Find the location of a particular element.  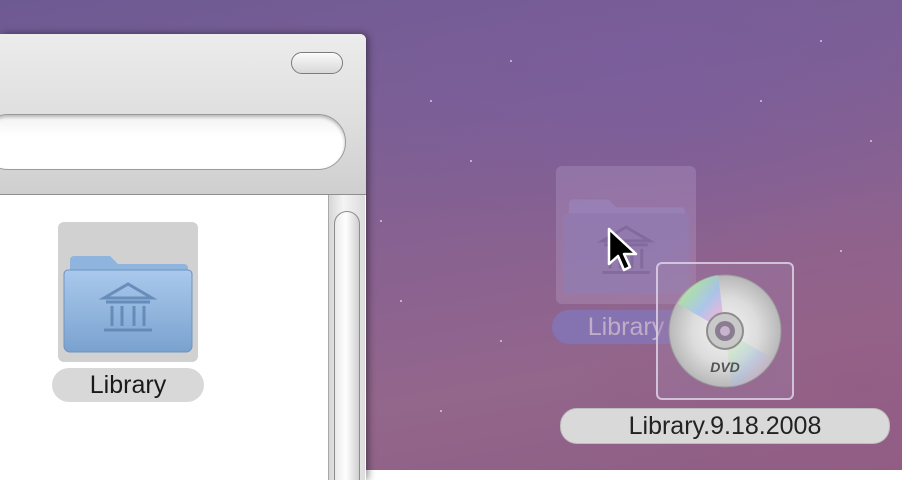

desktop-dvd-label: Library.9.18.2008 is located at coordinates (725, 426).